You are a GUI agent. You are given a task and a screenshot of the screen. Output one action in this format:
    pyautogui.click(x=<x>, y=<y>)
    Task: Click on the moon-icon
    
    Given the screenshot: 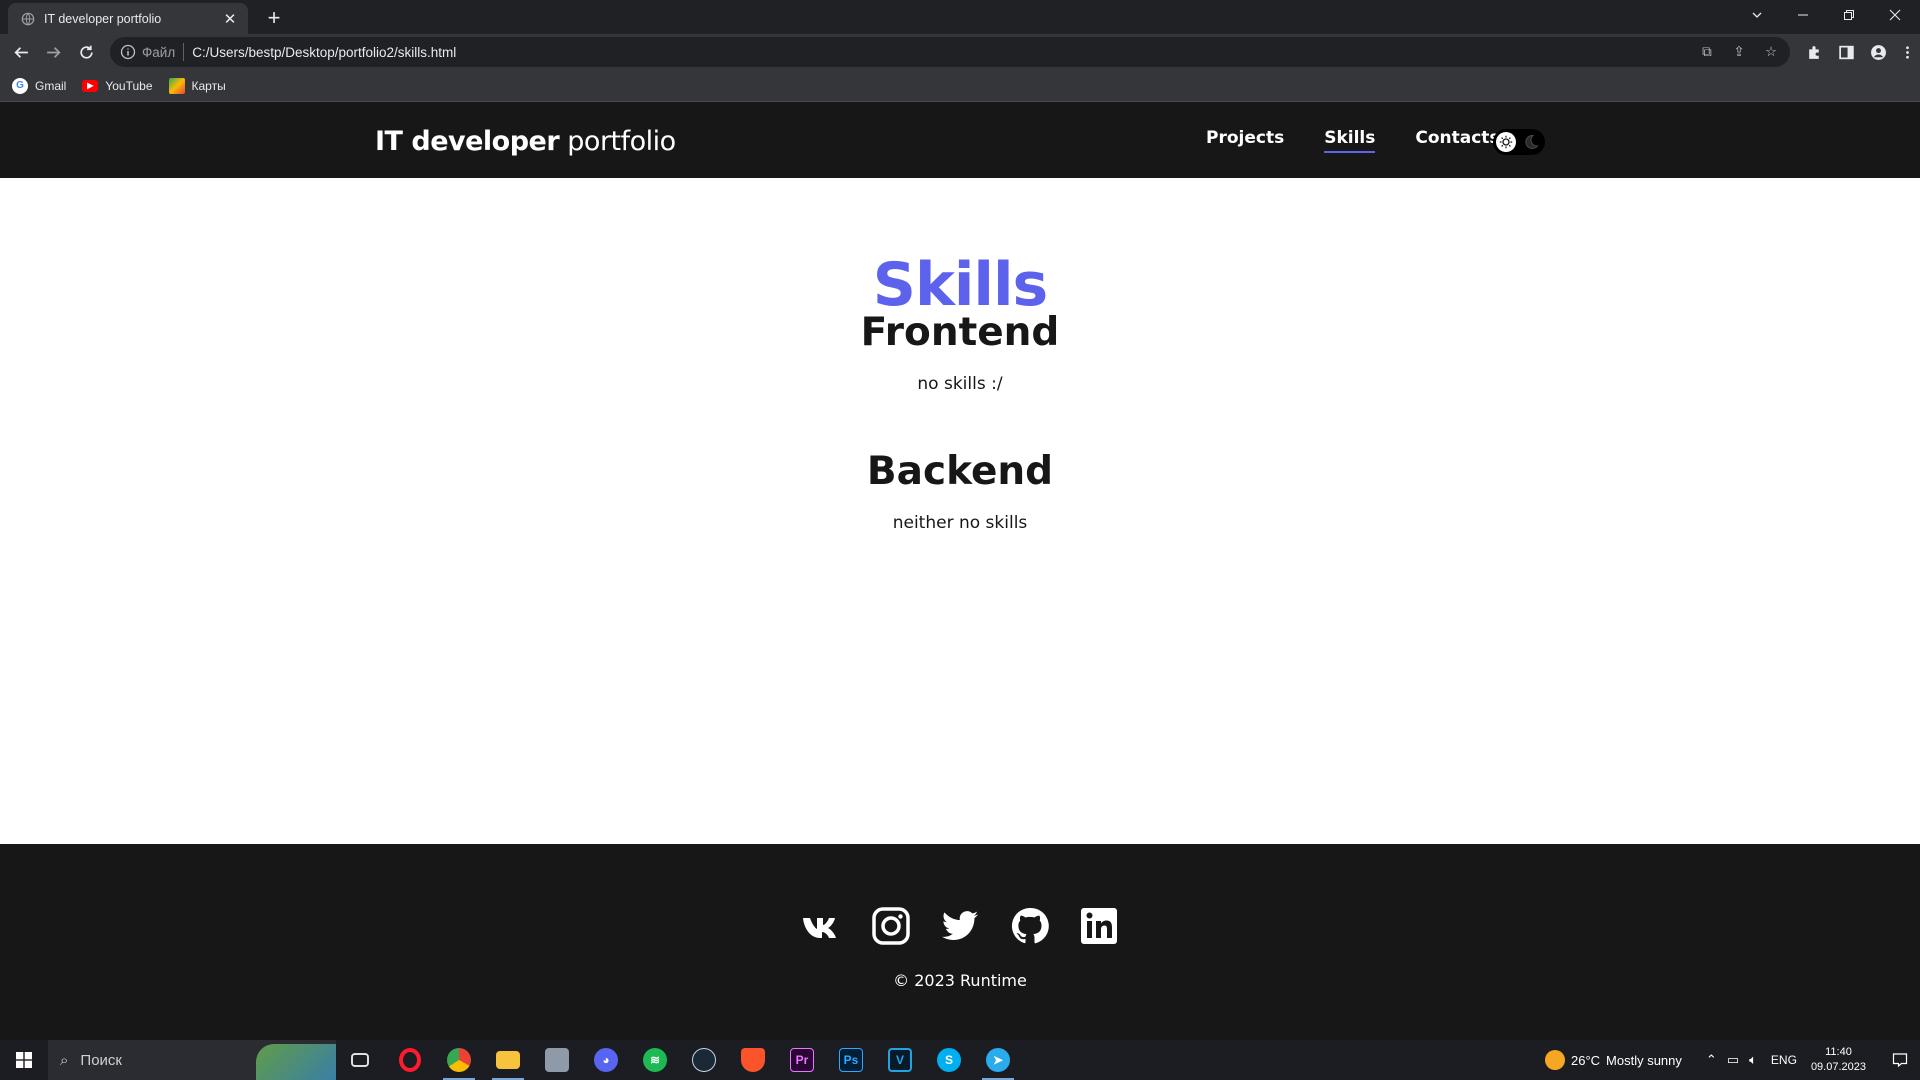 What is the action you would take?
    pyautogui.click(x=1532, y=141)
    